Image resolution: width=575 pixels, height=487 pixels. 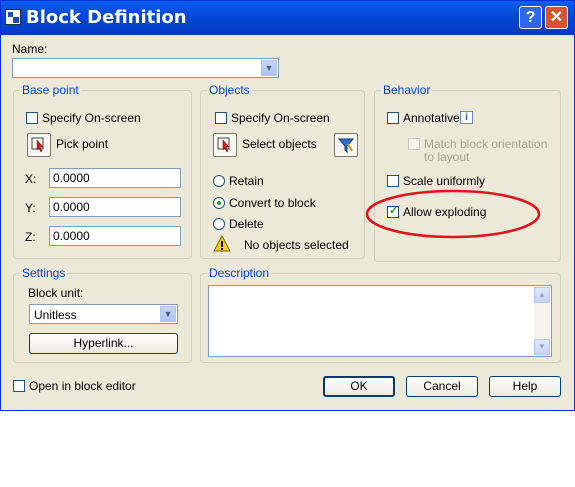 What do you see at coordinates (229, 90) in the screenshot?
I see `objects-title: Objects` at bounding box center [229, 90].